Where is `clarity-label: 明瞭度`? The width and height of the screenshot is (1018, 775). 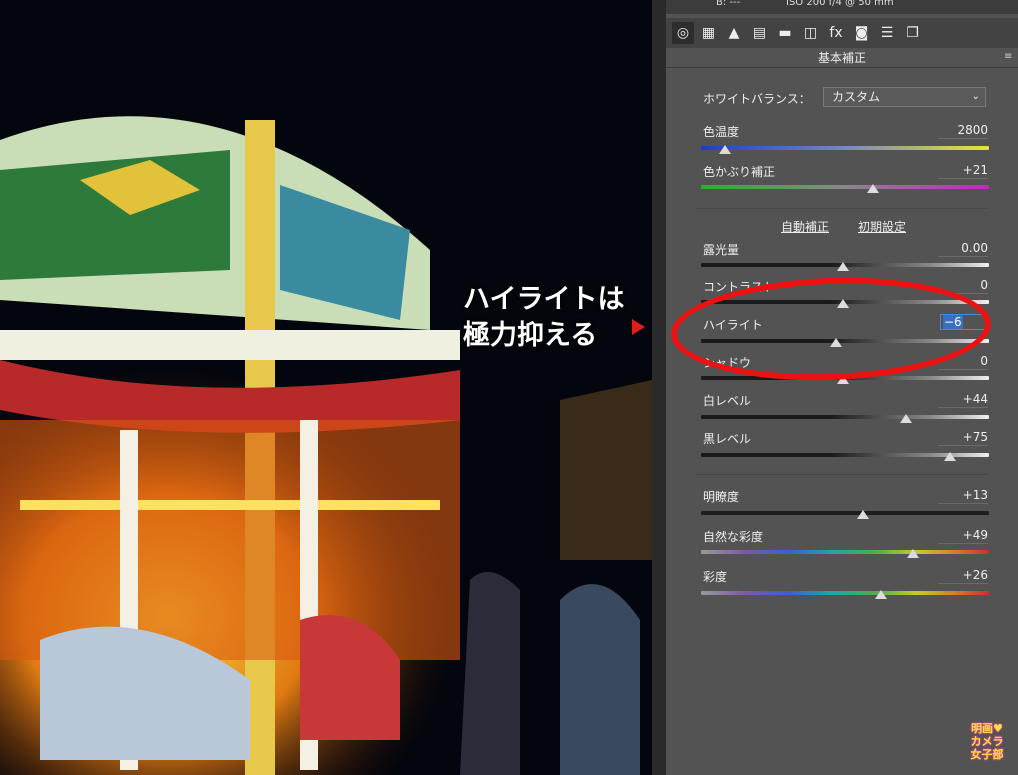
clarity-label: 明瞭度 is located at coordinates (721, 497).